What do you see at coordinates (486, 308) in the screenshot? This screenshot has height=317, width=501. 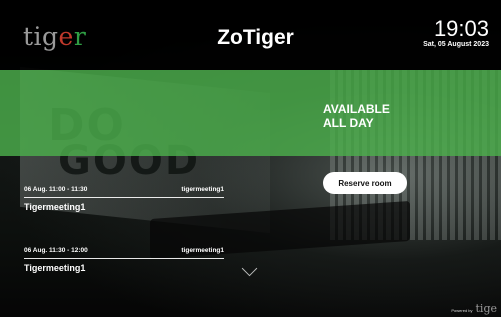 I see `powered-by-logo: tige` at bounding box center [486, 308].